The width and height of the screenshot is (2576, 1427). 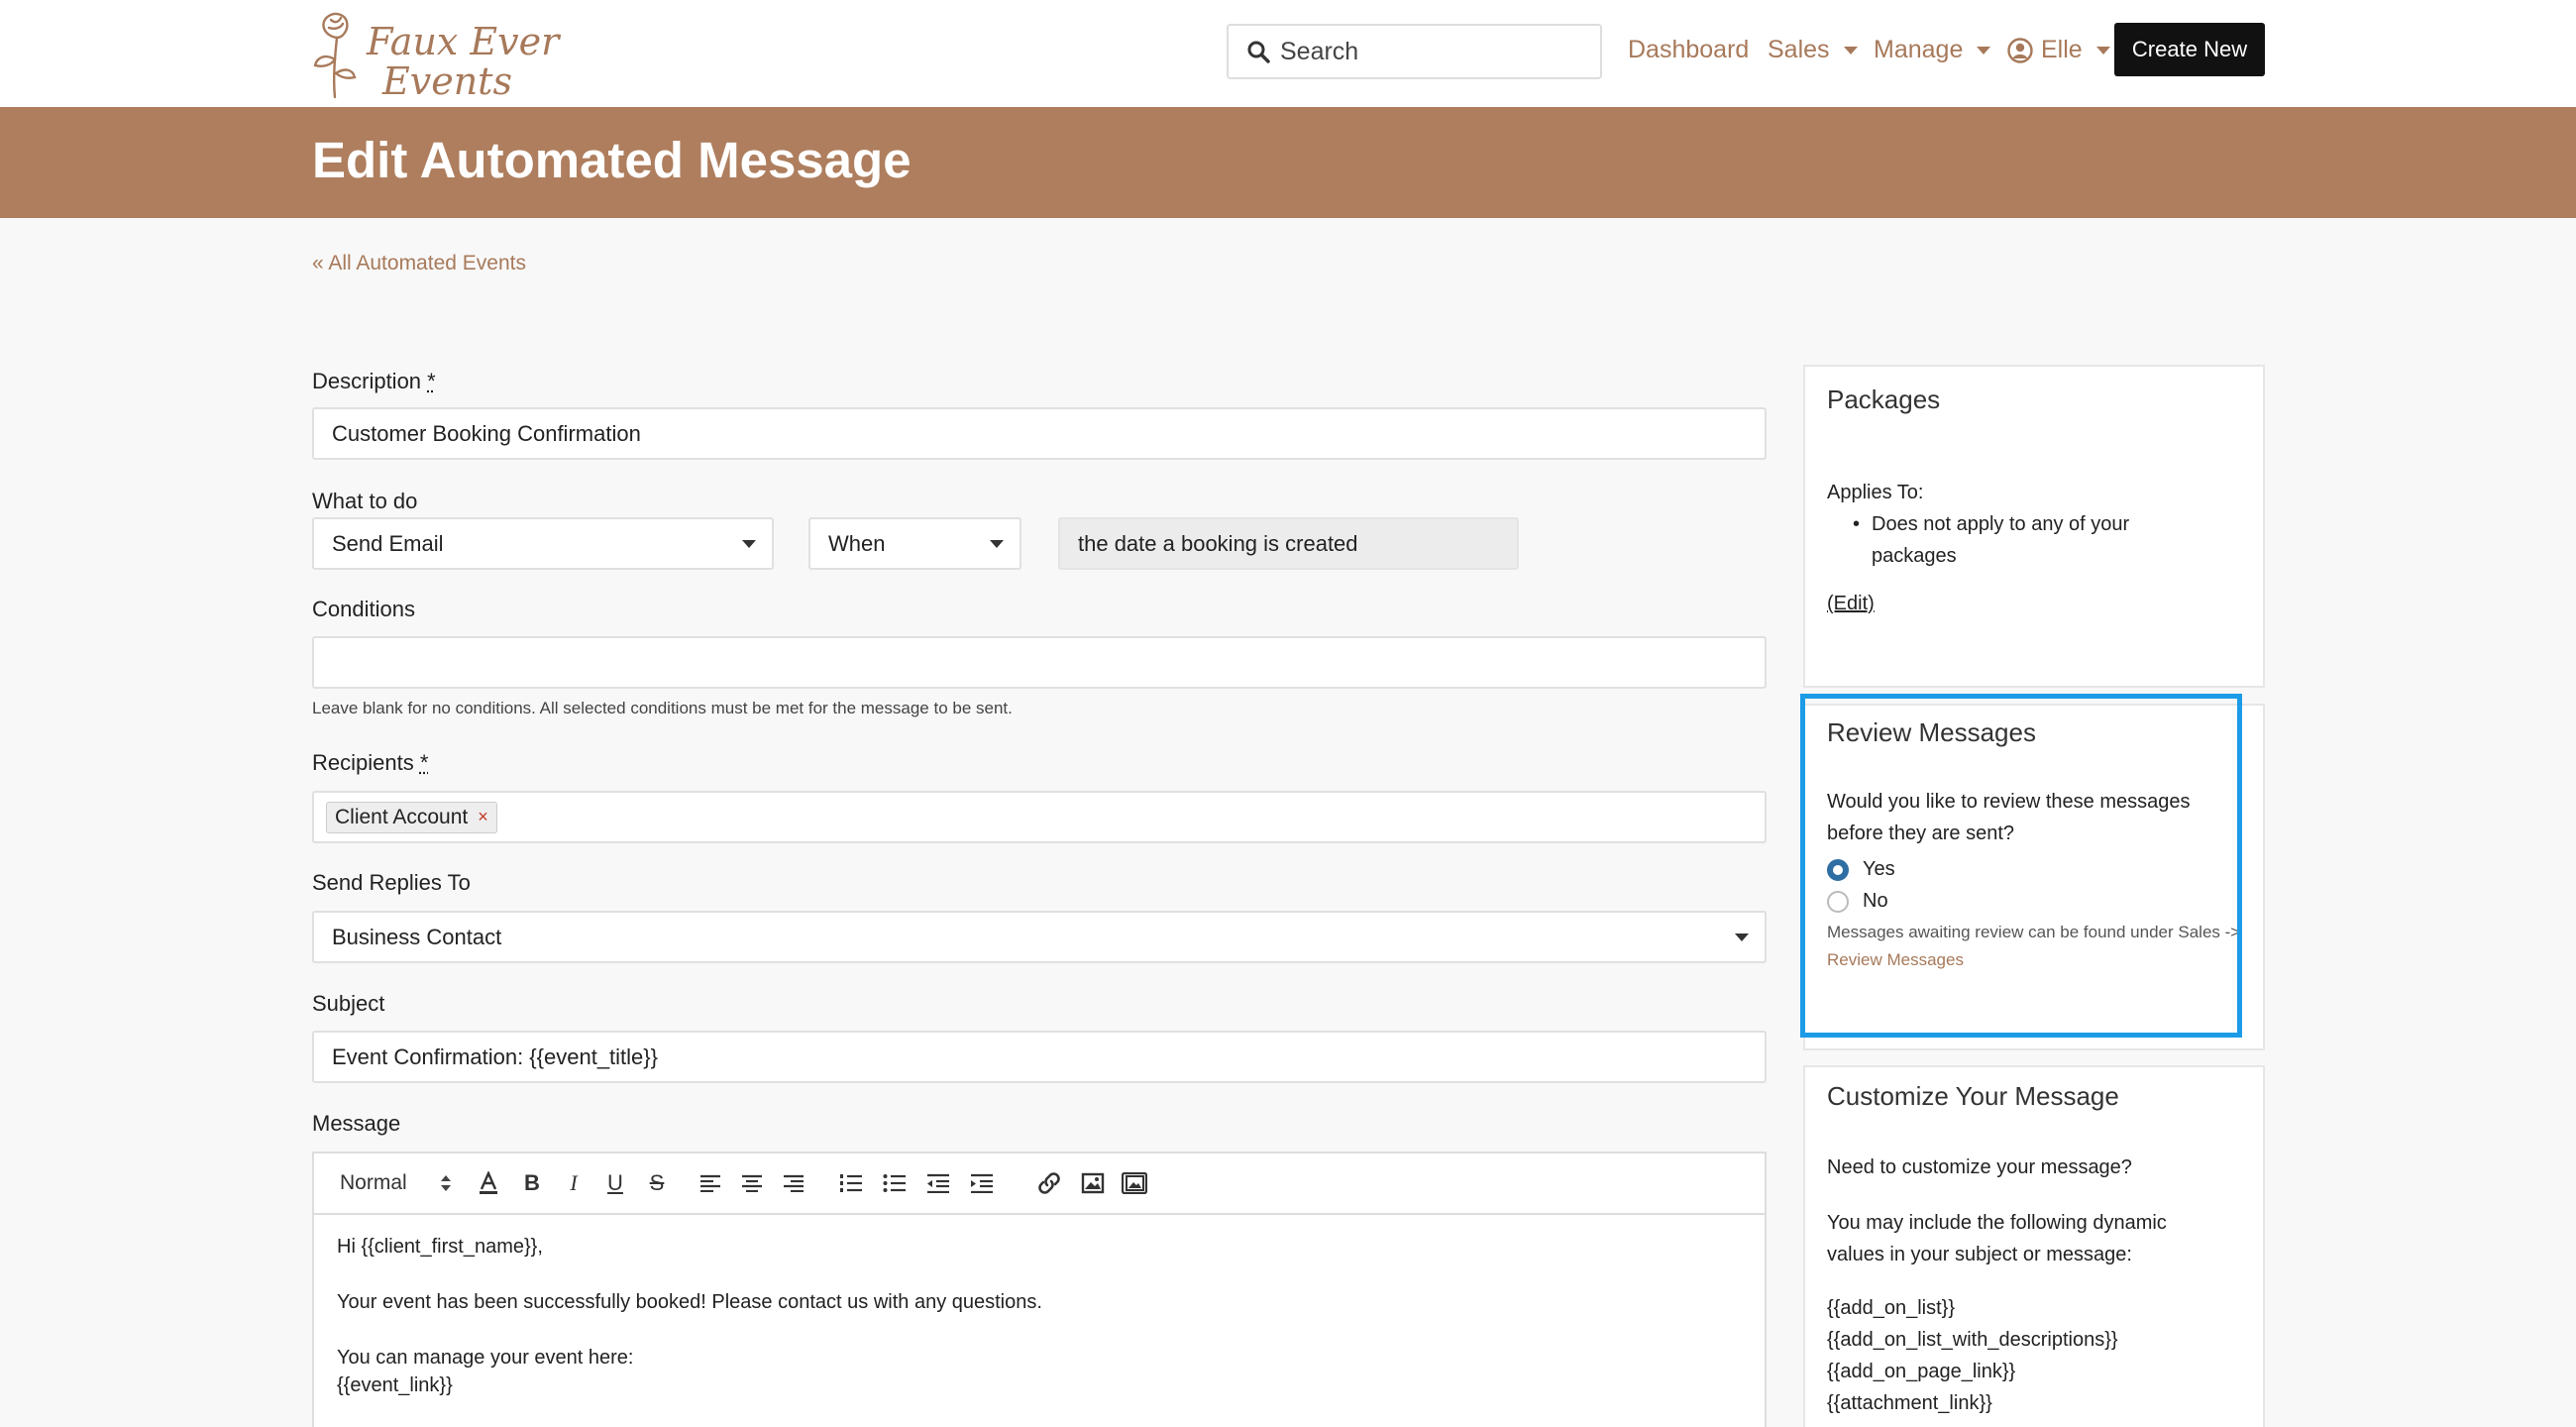 I want to click on search-icon, so click(x=1258, y=51).